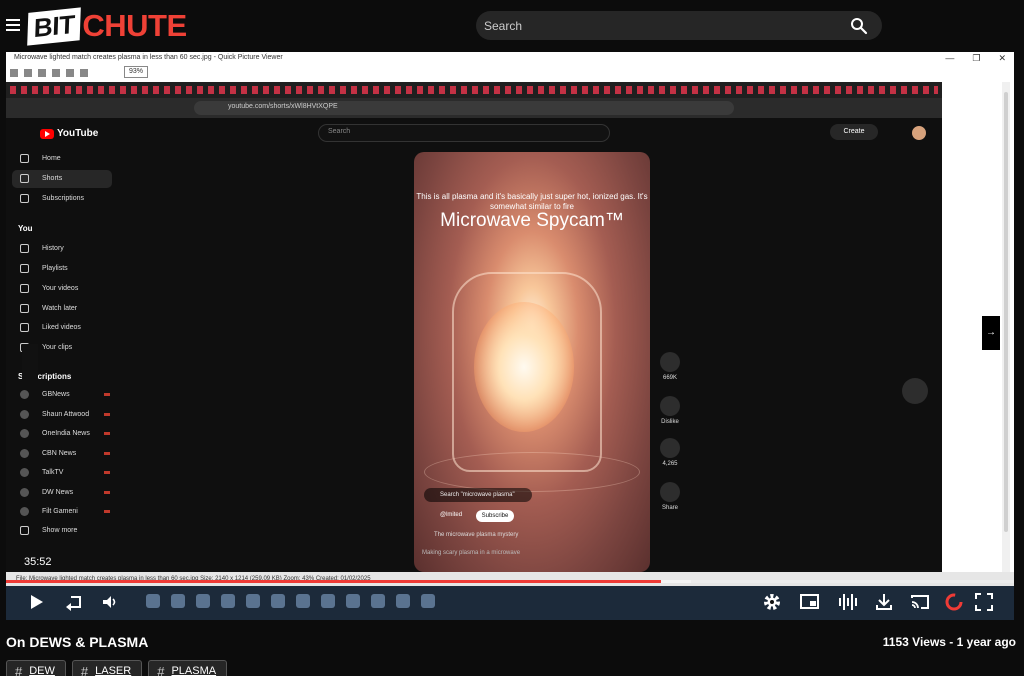 This screenshot has width=1024, height=676. I want to click on download-icon, so click(884, 602).